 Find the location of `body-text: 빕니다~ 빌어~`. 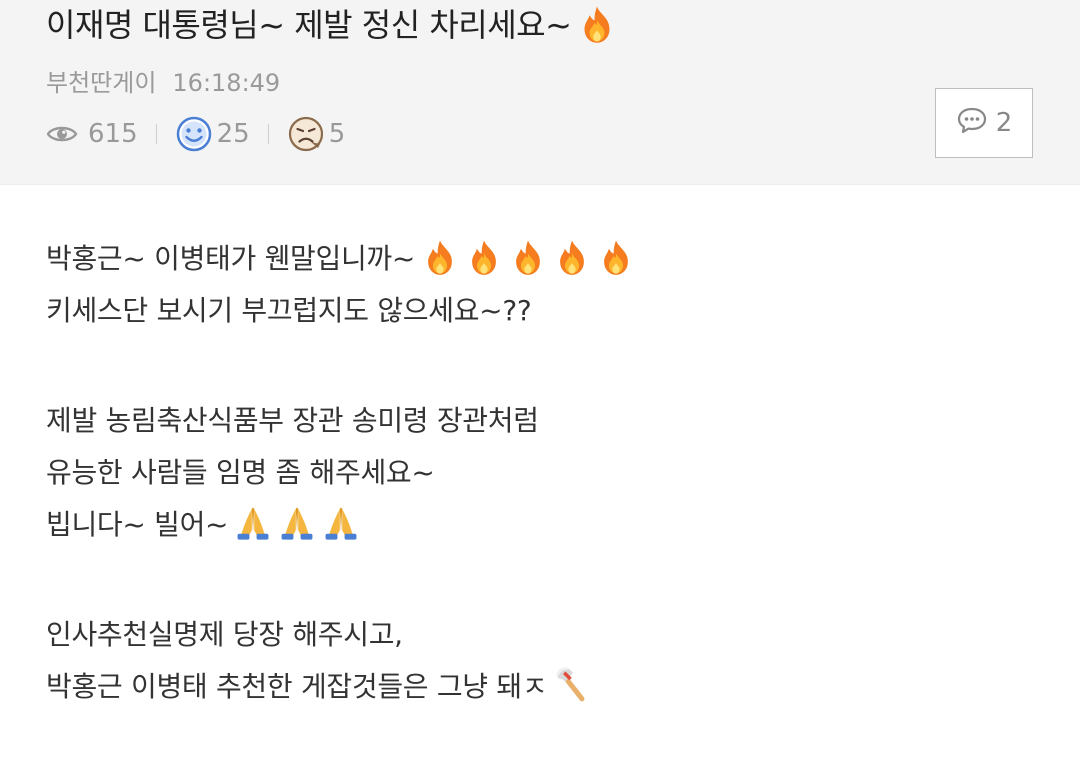

body-text: 빕니다~ 빌어~ is located at coordinates (137, 524).